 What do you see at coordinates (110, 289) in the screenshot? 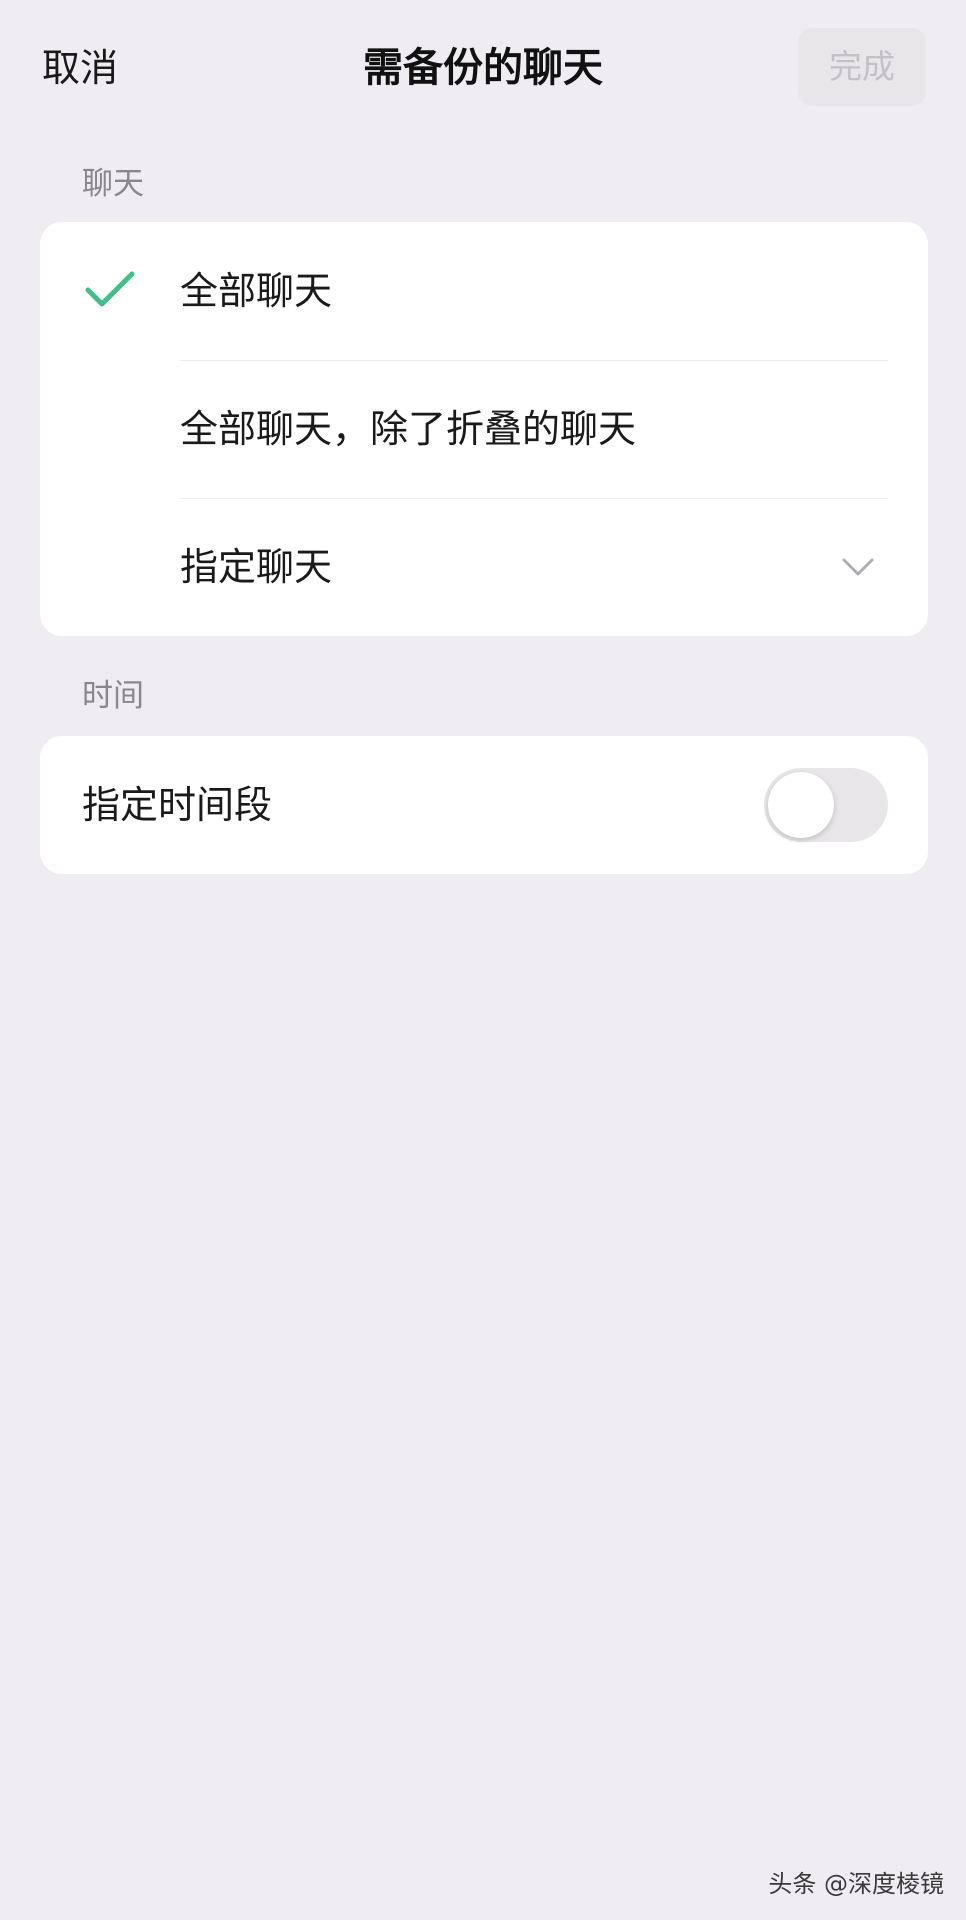
I see `checkmark-icon` at bounding box center [110, 289].